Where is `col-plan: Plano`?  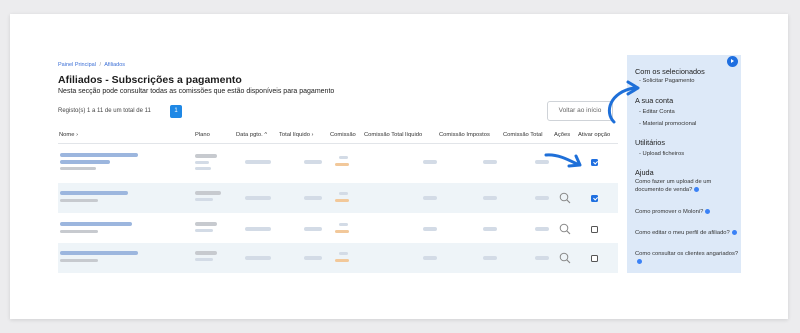
col-plan: Plano is located at coordinates (202, 135).